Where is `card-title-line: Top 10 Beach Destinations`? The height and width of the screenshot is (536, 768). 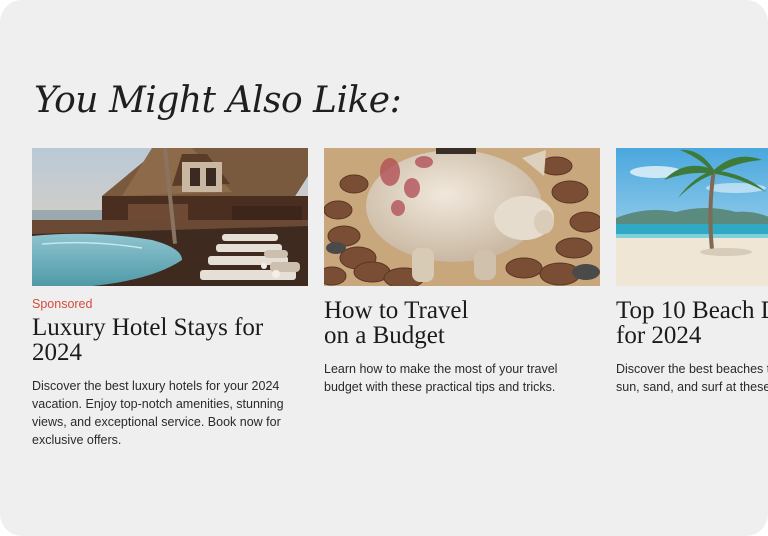 card-title-line: Top 10 Beach Destinations is located at coordinates (692, 310).